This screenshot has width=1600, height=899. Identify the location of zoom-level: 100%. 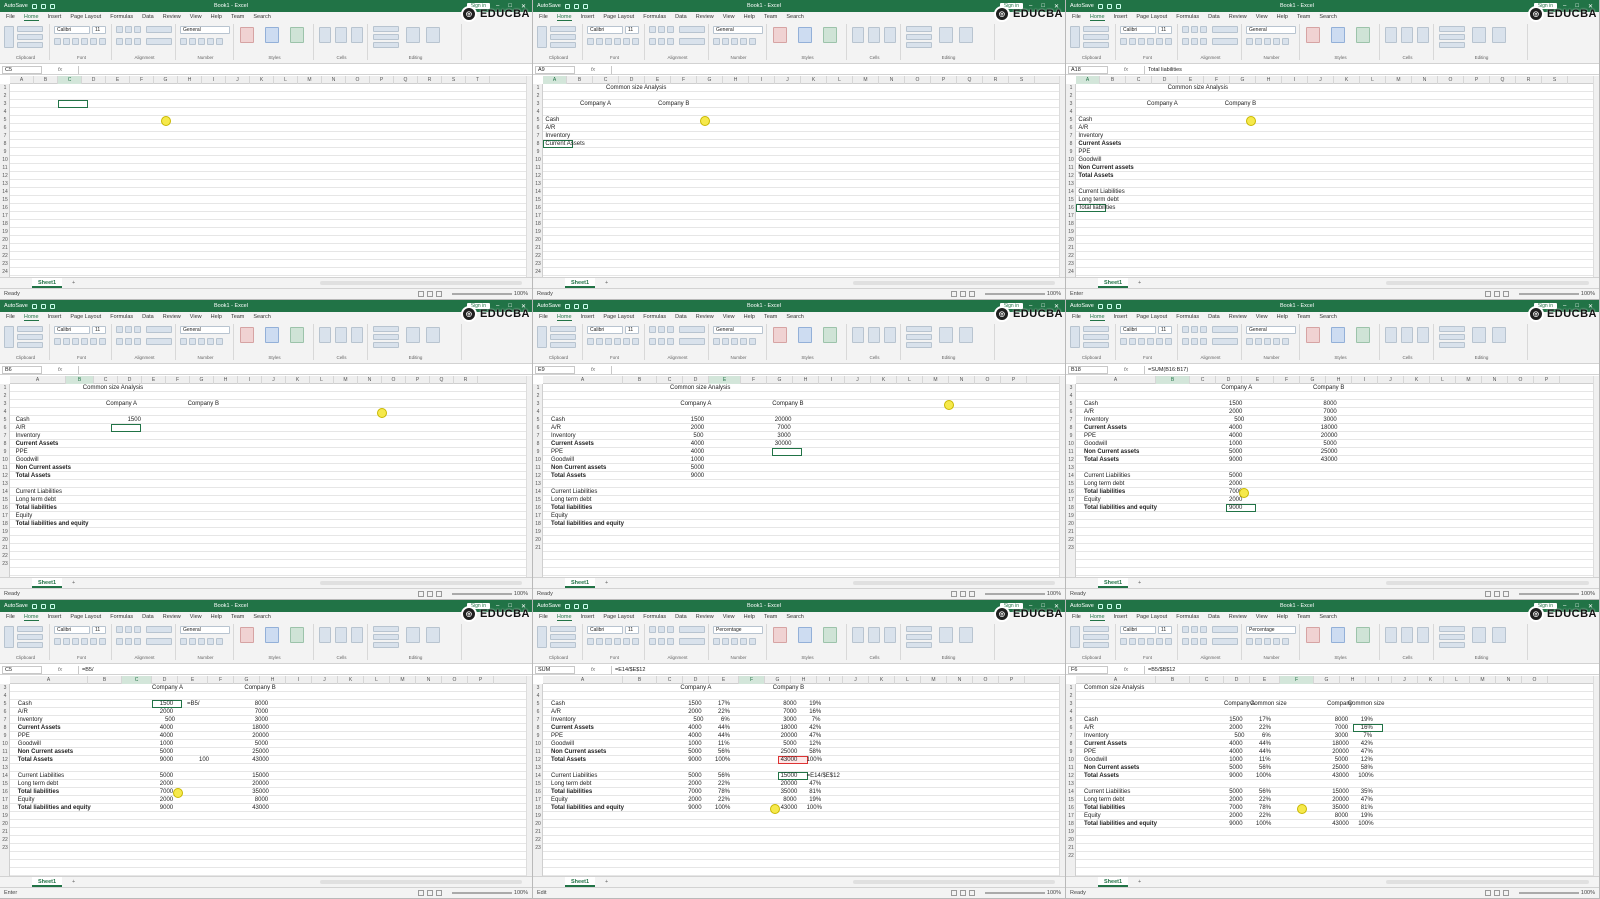
(521, 294).